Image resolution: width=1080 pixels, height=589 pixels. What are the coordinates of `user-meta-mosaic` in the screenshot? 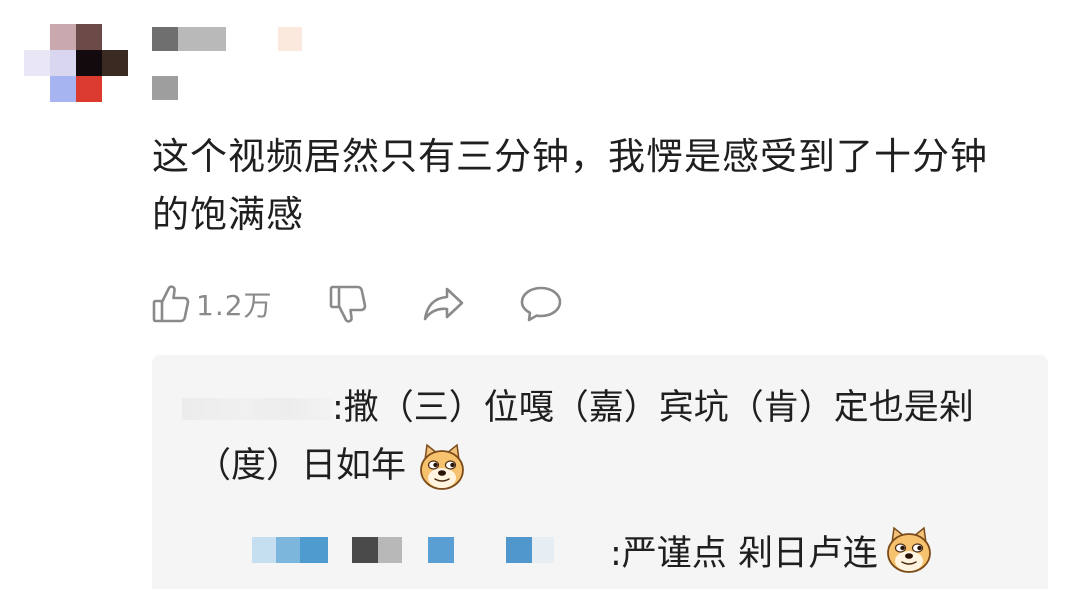 It's located at (165, 88).